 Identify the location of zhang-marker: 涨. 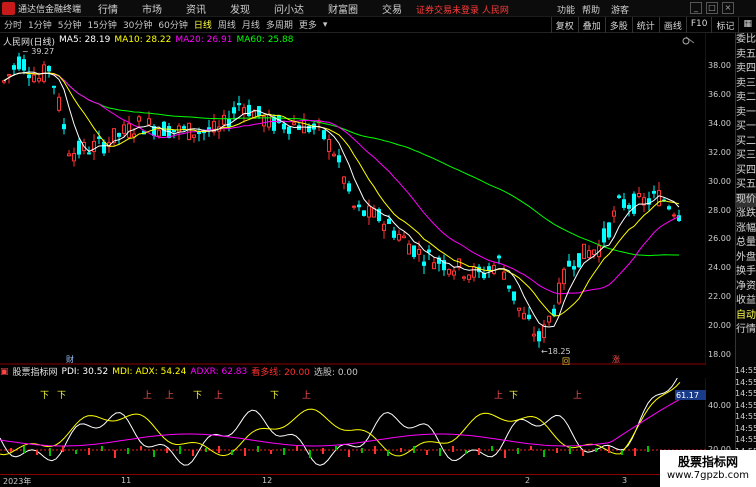
(616, 359).